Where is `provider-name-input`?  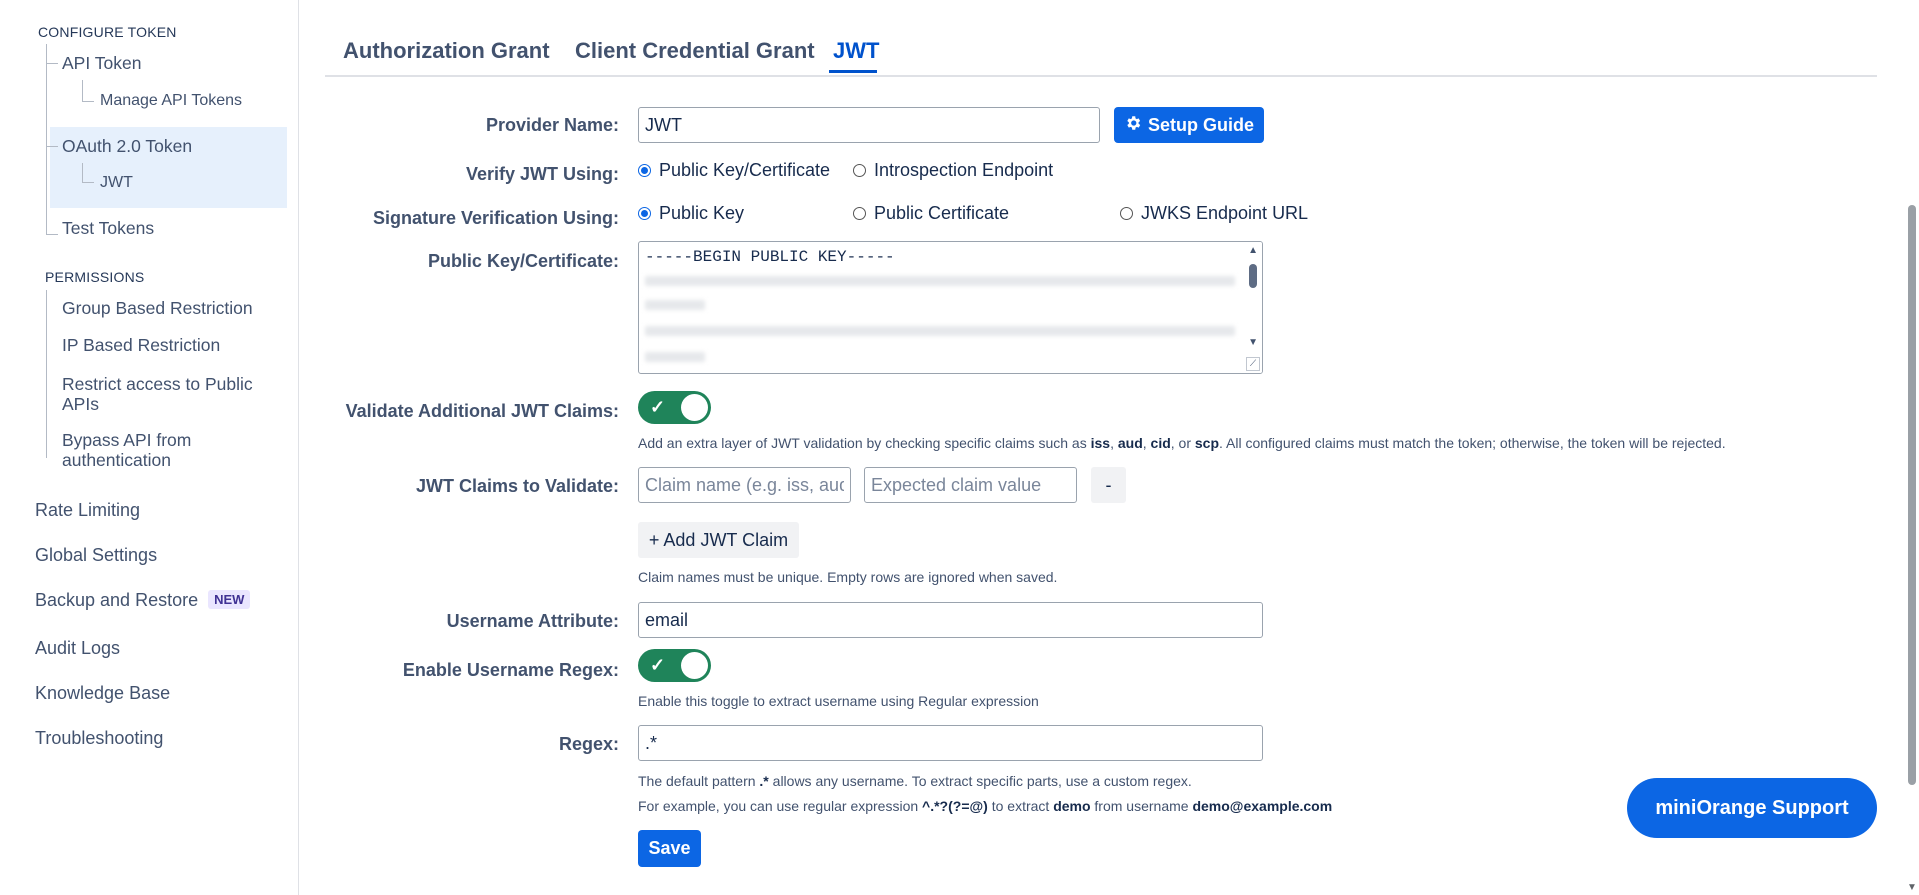
provider-name-input is located at coordinates (869, 125).